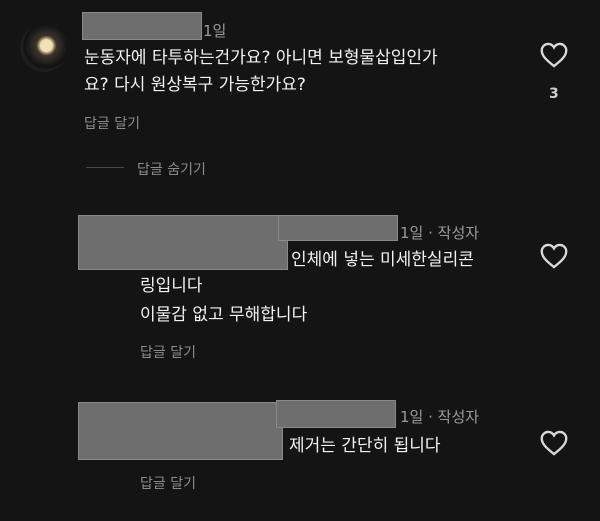  Describe the element at coordinates (195, 85) in the screenshot. I see `comment-text-line-2: 요? 다시 원상복구 가능한가요?` at that location.